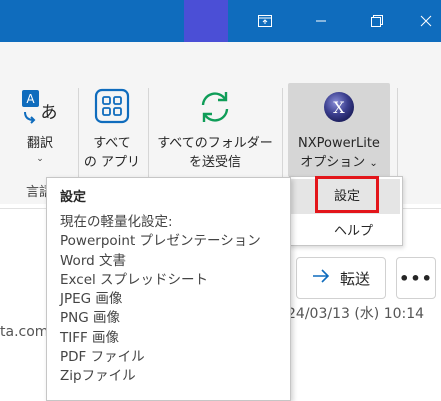  I want to click on translate-icon: A あ, so click(40, 108).